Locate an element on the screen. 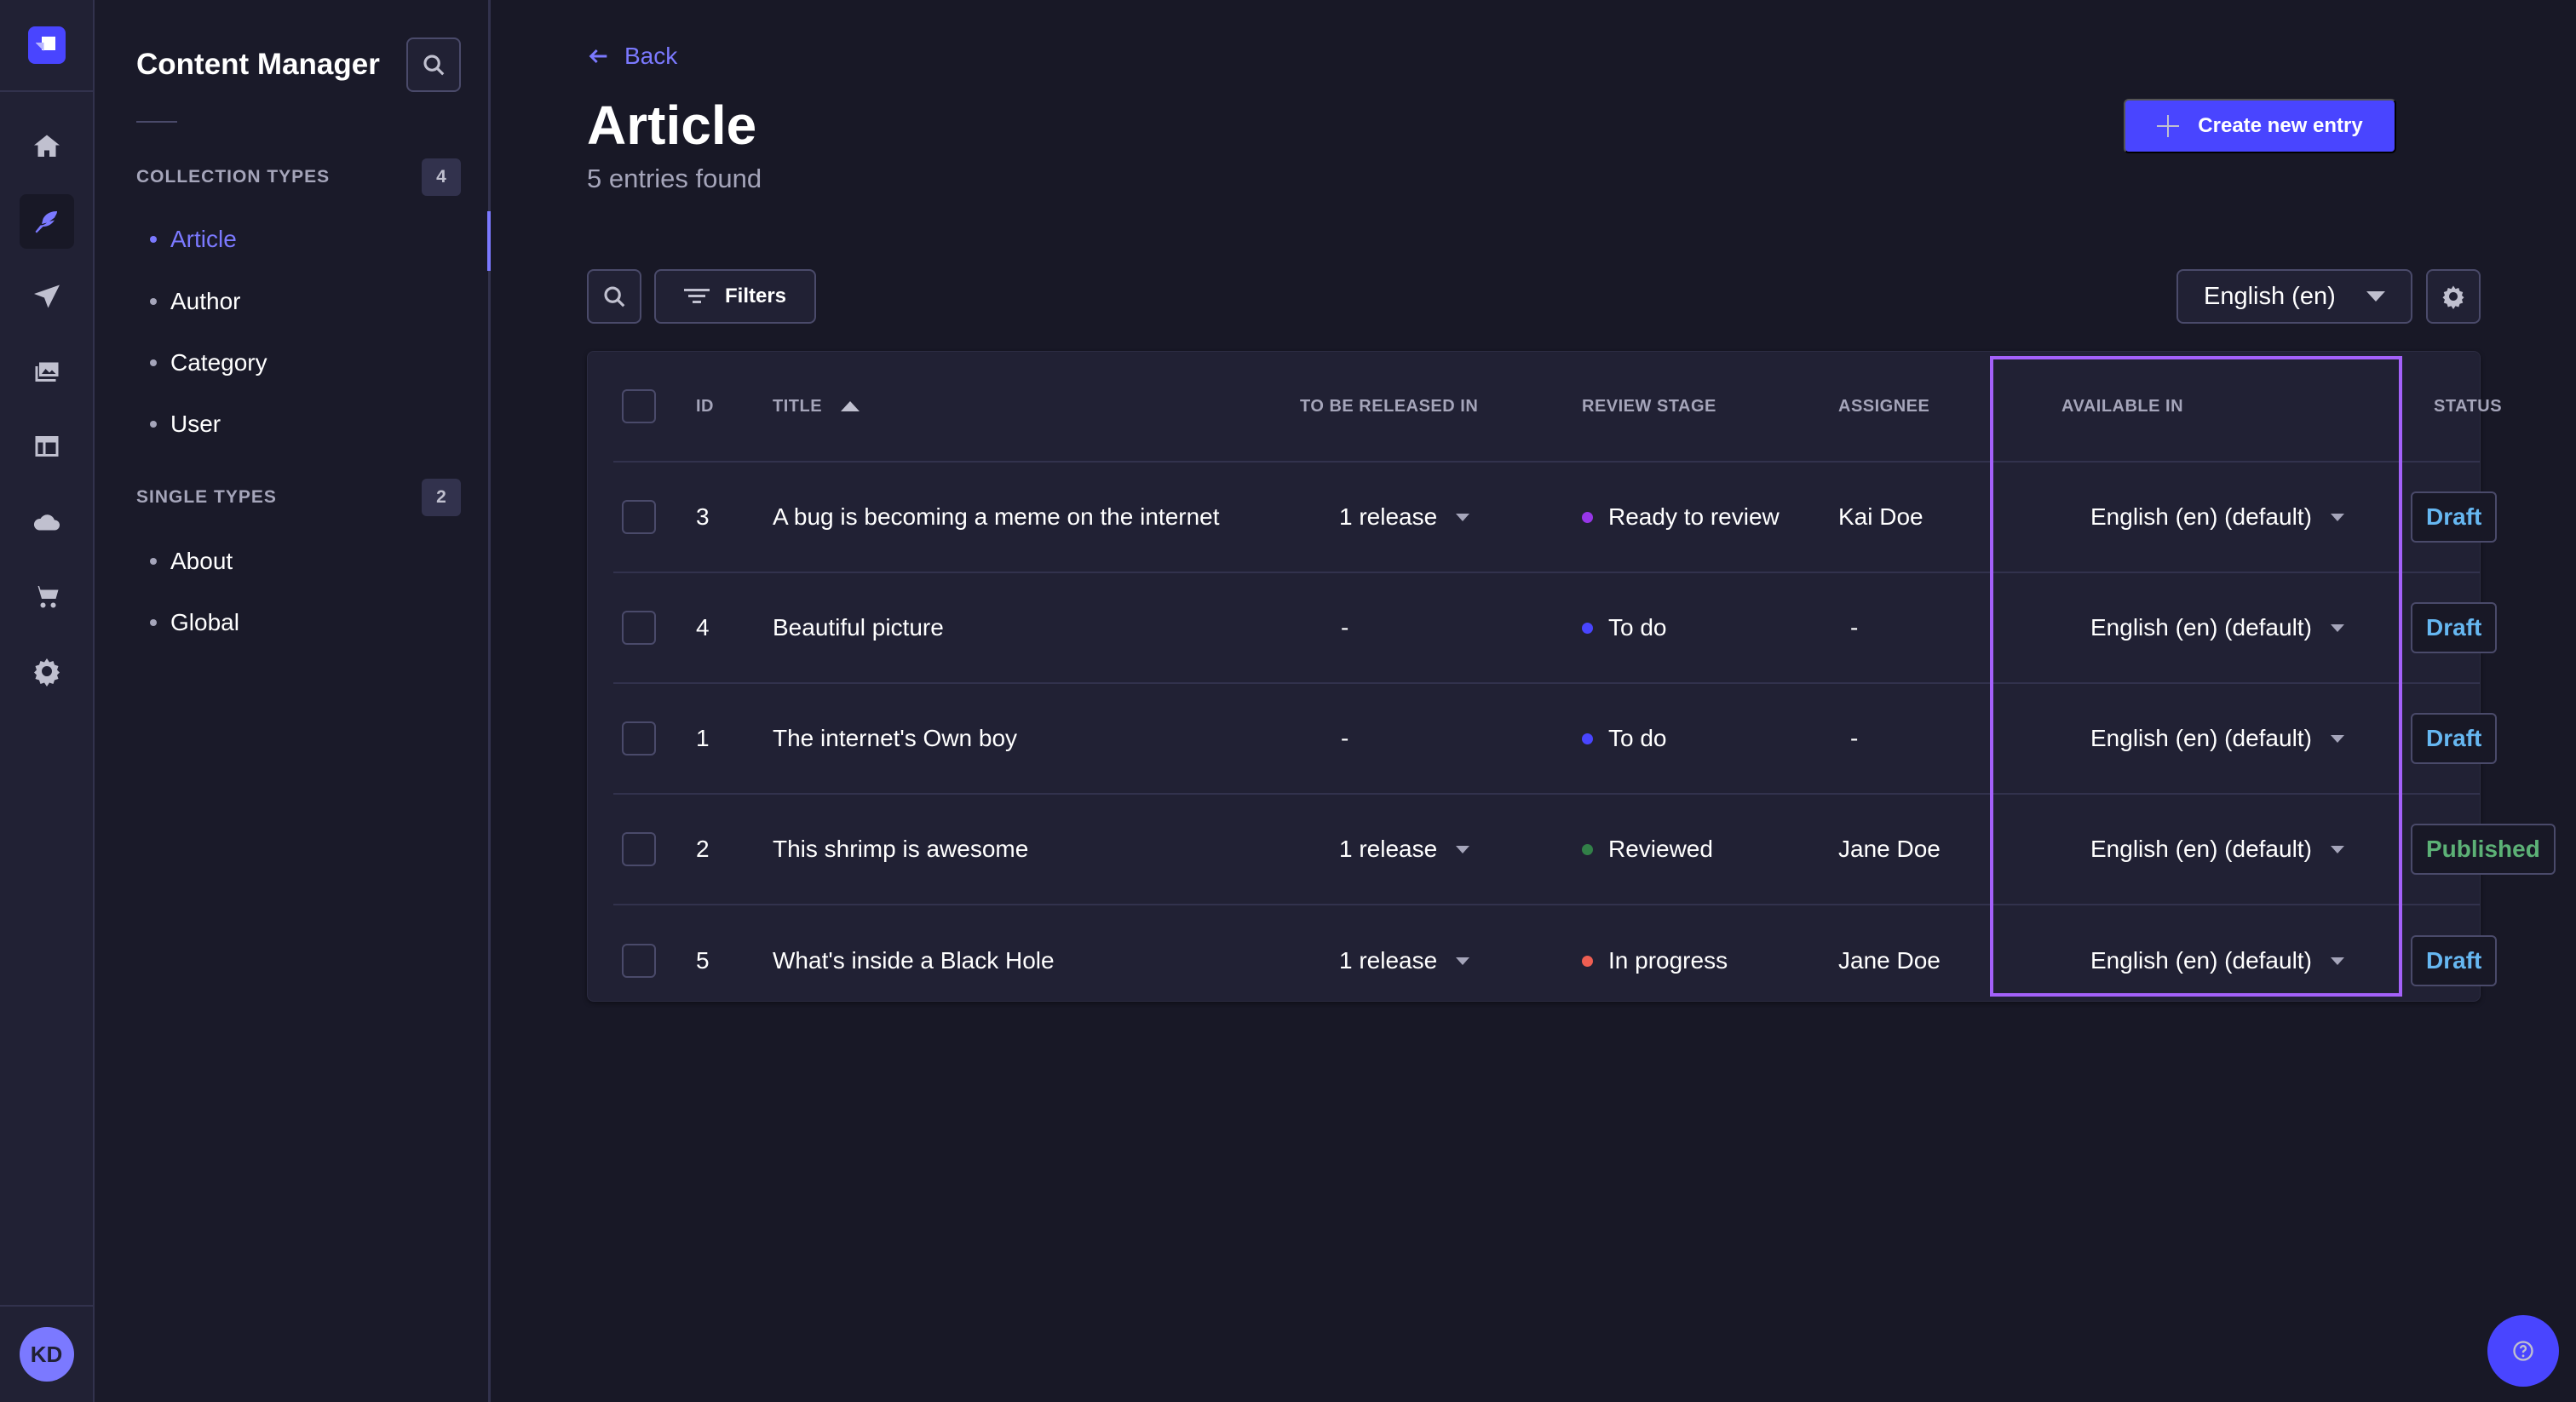 The image size is (2576, 1402). question-circle-icon is located at coordinates (2523, 1351).